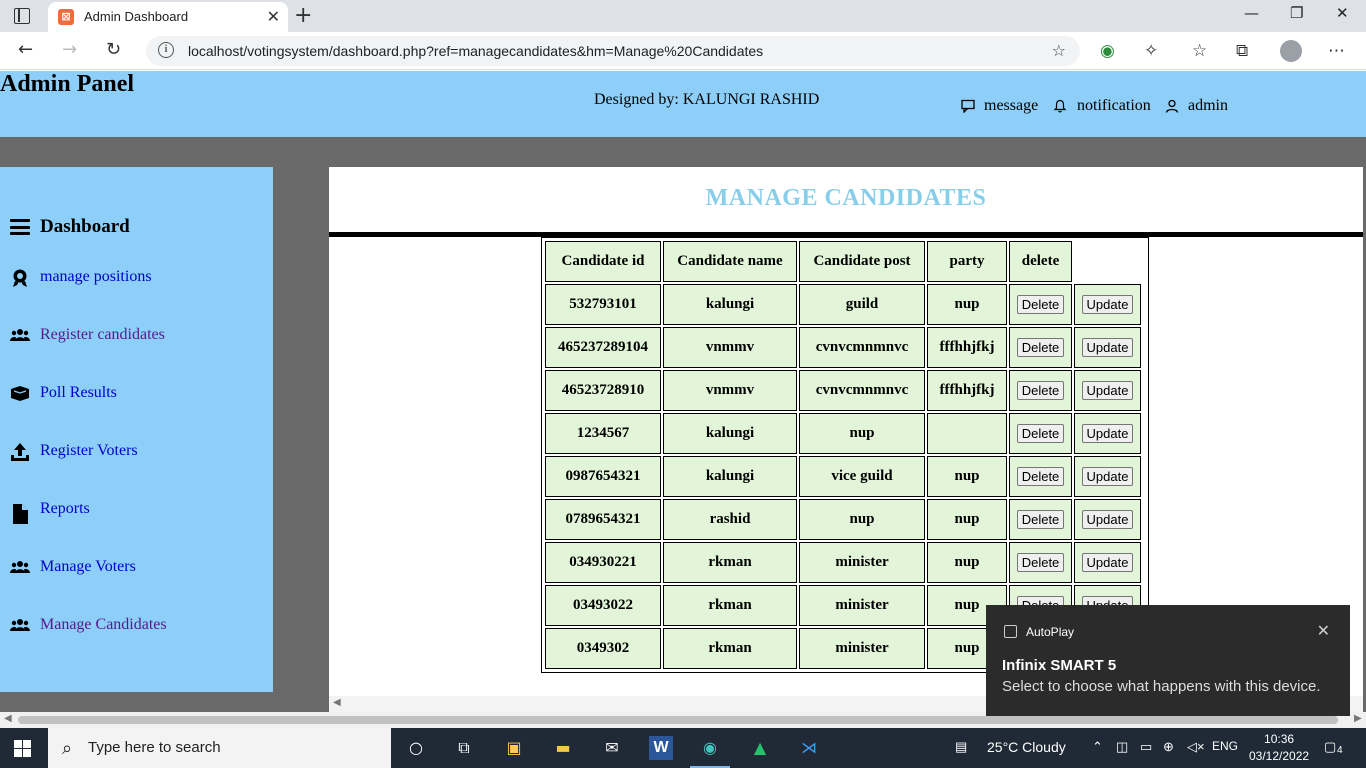 The width and height of the screenshot is (1366, 768). I want to click on browser-tab: ⊠ Admin Dashboard ✕, so click(168, 17).